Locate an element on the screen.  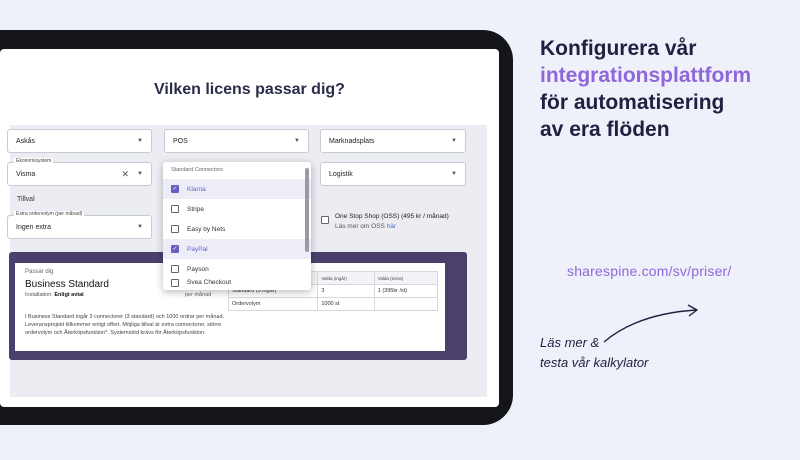
plan-name: Business Standard is located at coordinates (67, 284).